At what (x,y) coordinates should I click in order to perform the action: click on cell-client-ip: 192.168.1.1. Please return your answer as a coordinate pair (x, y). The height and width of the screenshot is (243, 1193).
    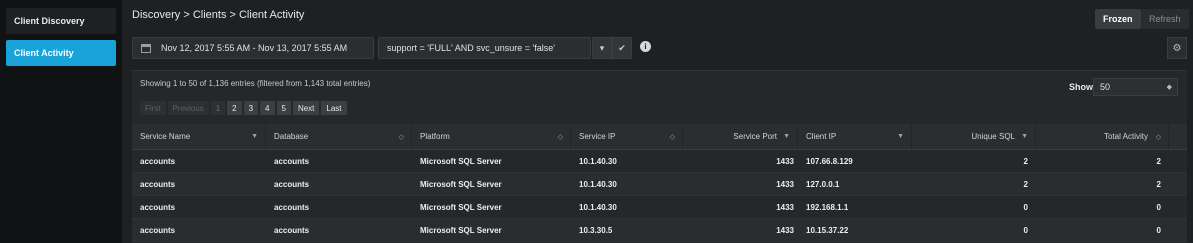
    Looking at the image, I should click on (827, 207).